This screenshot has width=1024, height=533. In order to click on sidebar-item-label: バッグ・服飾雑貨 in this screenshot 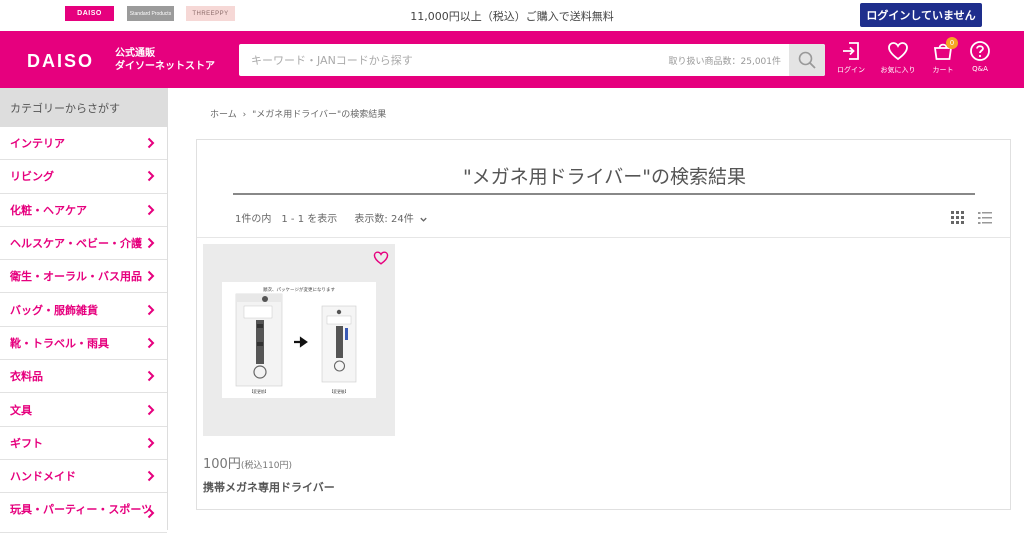, I will do `click(54, 310)`.